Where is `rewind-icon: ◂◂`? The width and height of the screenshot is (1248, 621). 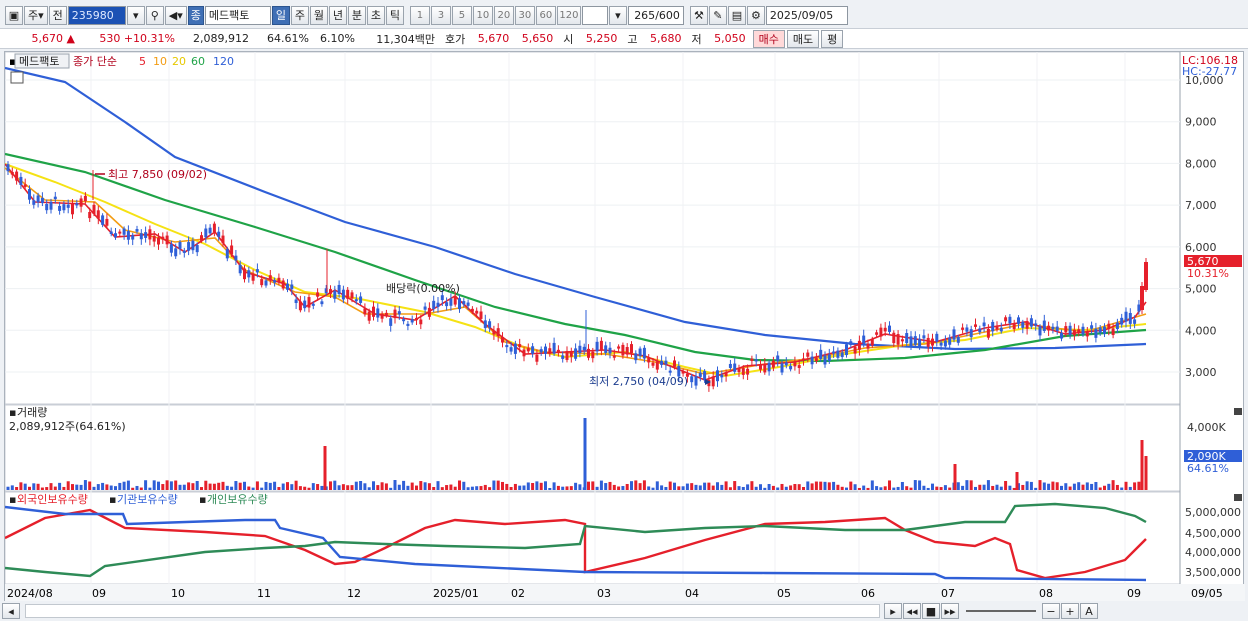
rewind-icon: ◂◂ is located at coordinates (912, 611).